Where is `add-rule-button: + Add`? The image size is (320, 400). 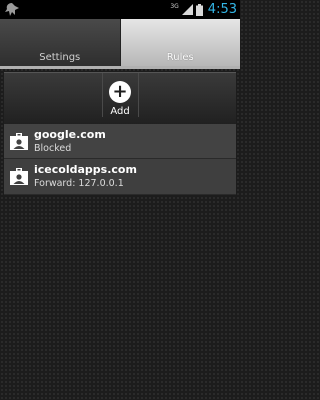
add-rule-button: + Add is located at coordinates (120, 99).